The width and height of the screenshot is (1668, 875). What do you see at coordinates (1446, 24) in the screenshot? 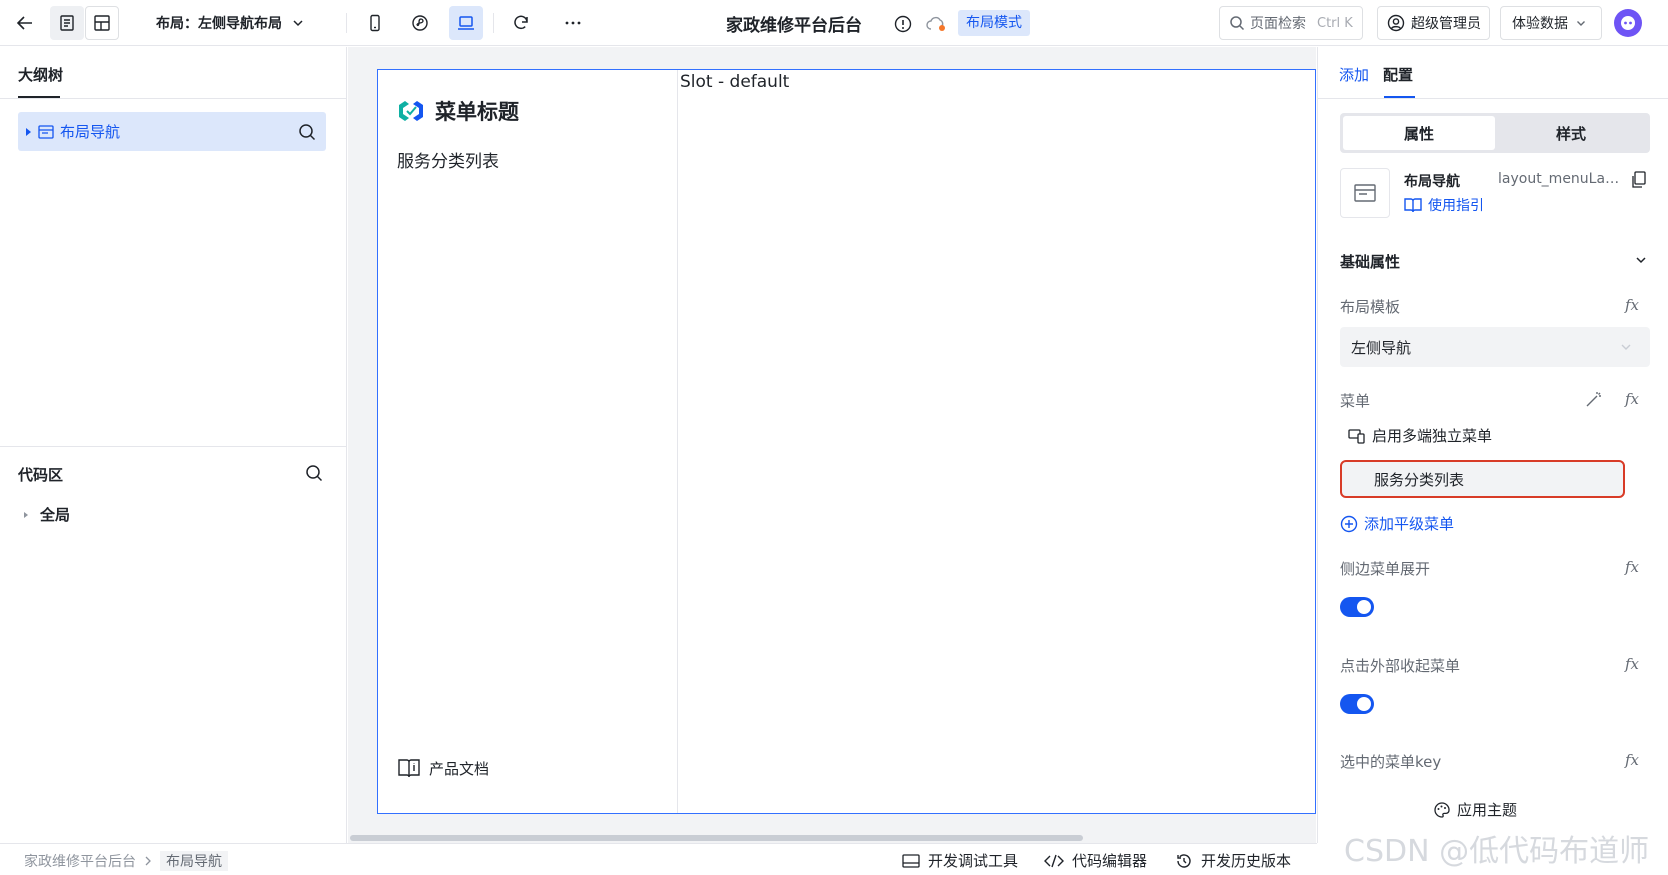
I see `admin-label: 超级管理员` at bounding box center [1446, 24].